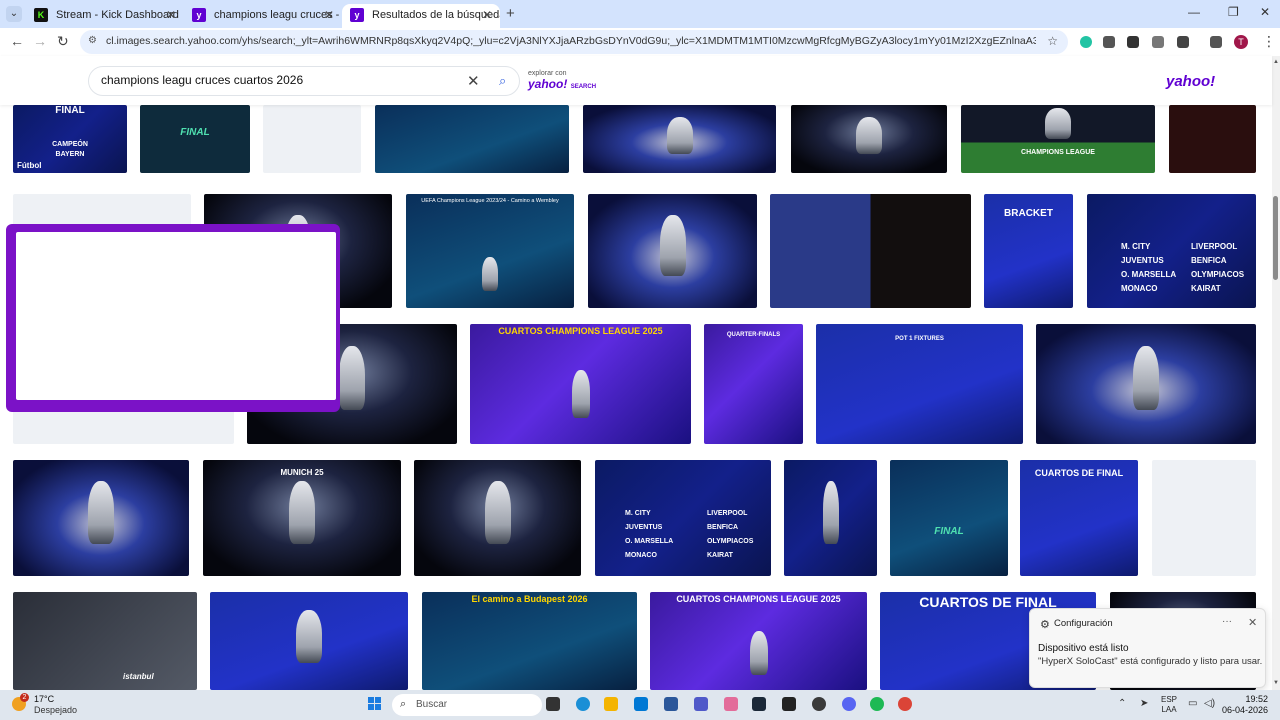 Image resolution: width=1280 pixels, height=720 pixels. I want to click on scroll-down-icon: ▼, so click(1276, 683).